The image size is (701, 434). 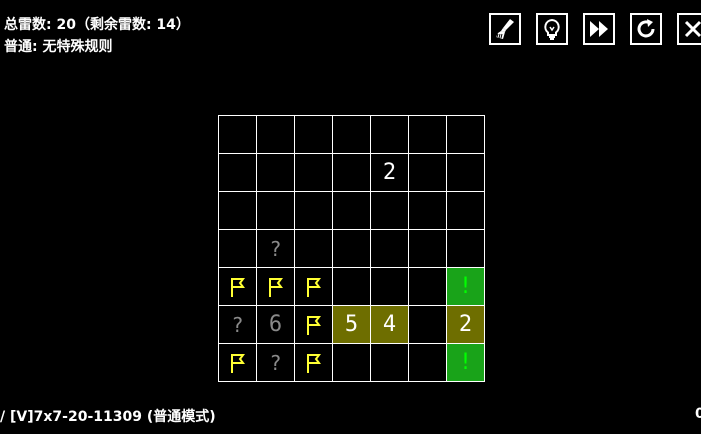 I want to click on level-id-text: [V]7x7-20-11309 (普通模式), so click(x=113, y=417).